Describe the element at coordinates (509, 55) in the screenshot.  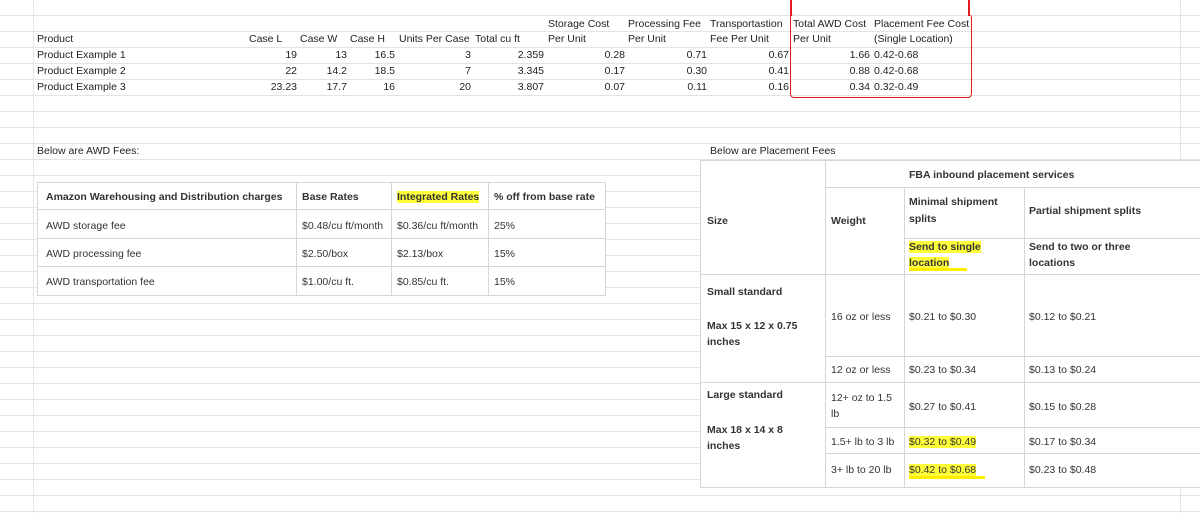
I see `cell-total-cu: 2.359` at that location.